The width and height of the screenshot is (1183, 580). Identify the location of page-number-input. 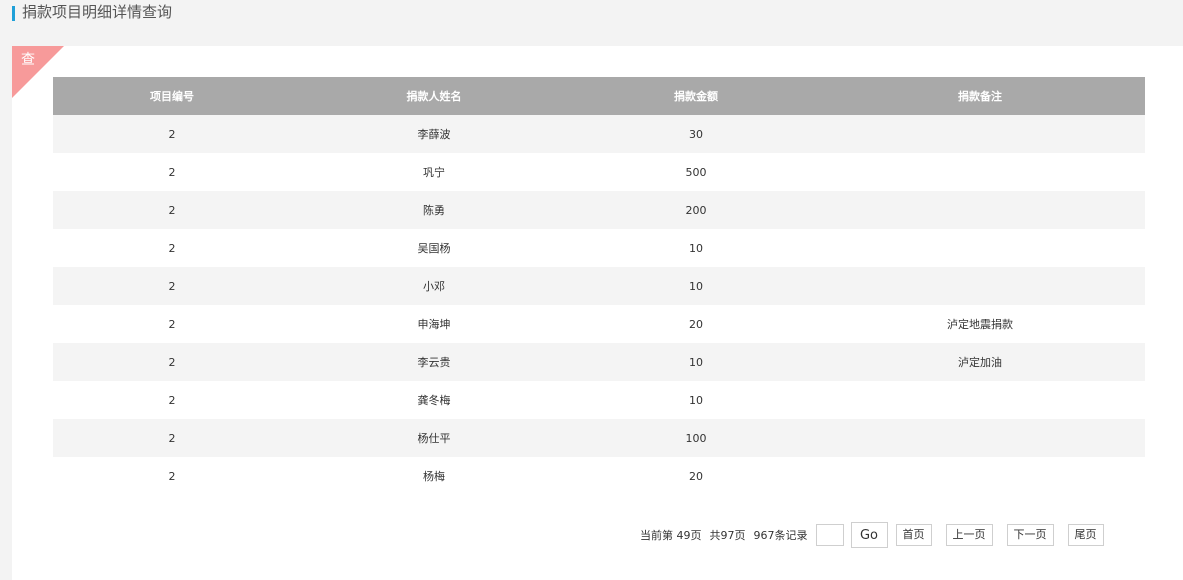
(829, 535).